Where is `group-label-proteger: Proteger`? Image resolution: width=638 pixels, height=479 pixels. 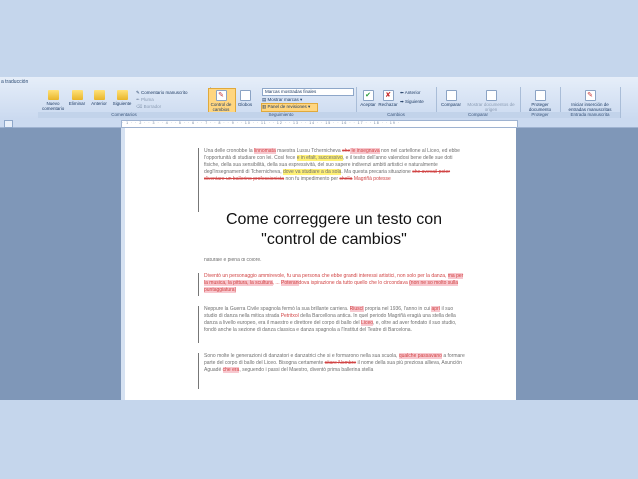
group-label-proteger: Proteger is located at coordinates (540, 115).